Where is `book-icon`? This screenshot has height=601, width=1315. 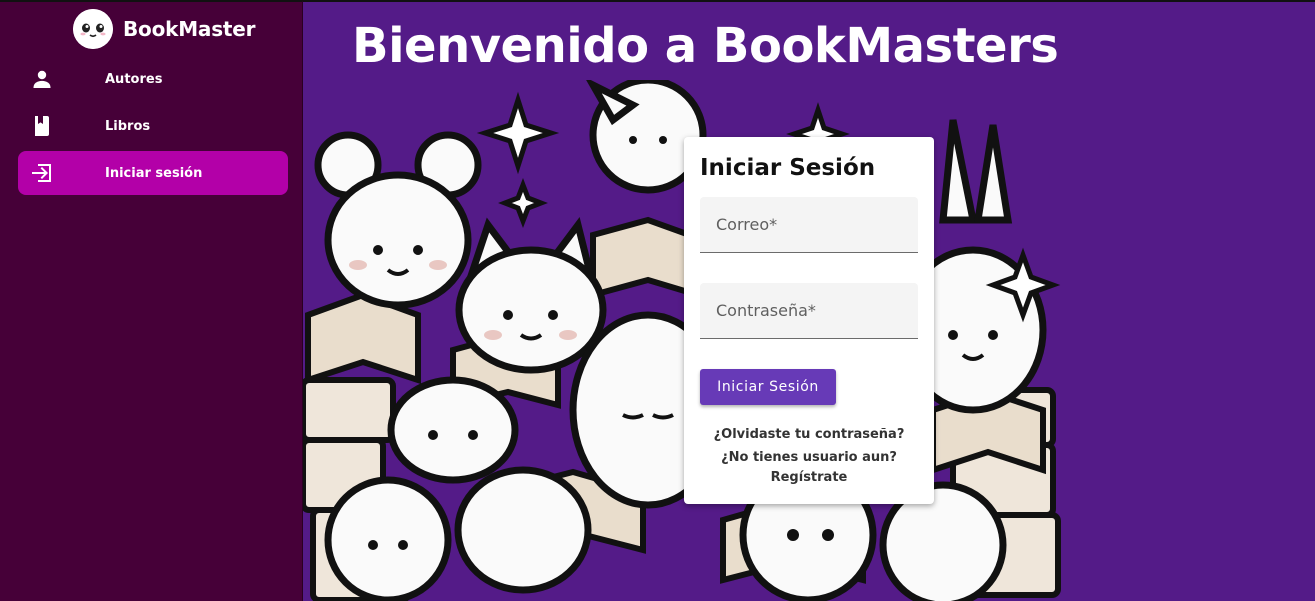 book-icon is located at coordinates (42, 126).